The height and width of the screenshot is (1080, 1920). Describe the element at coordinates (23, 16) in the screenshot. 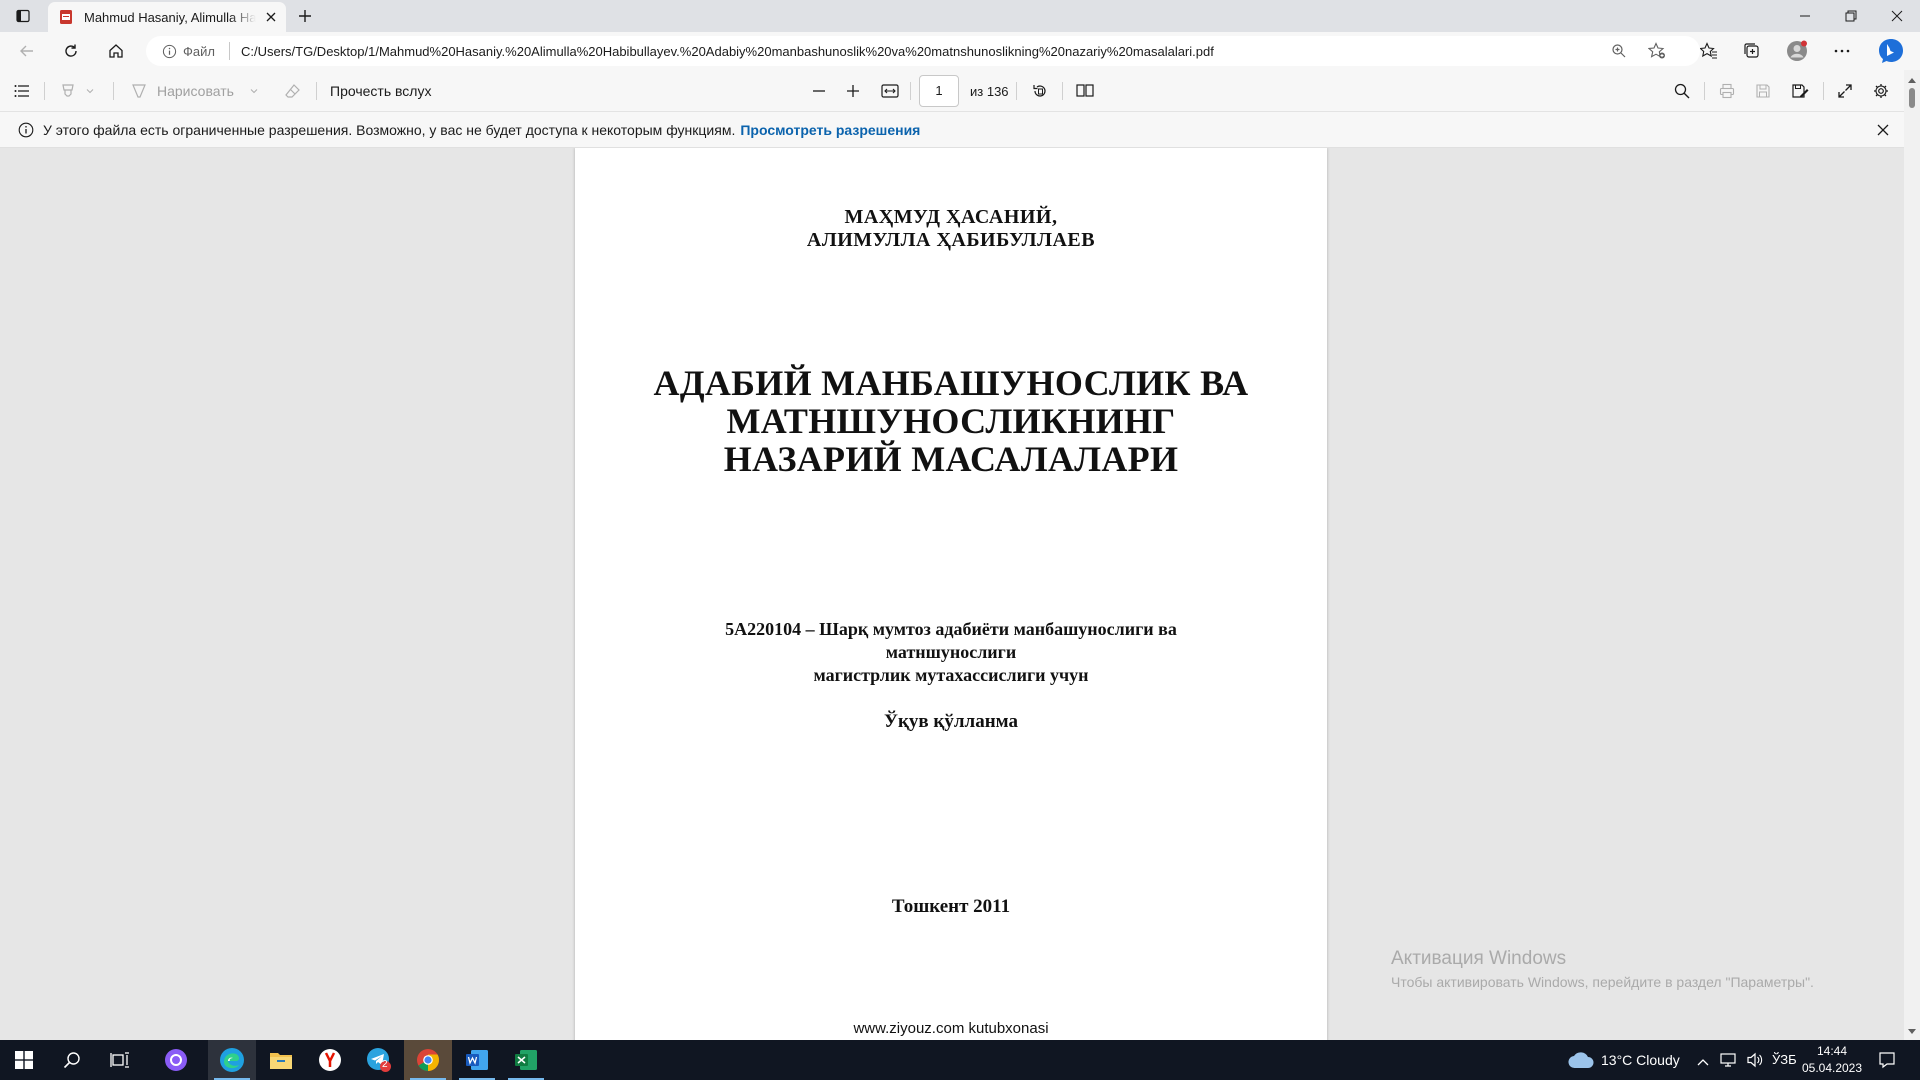

I see `tab-actions-button` at that location.